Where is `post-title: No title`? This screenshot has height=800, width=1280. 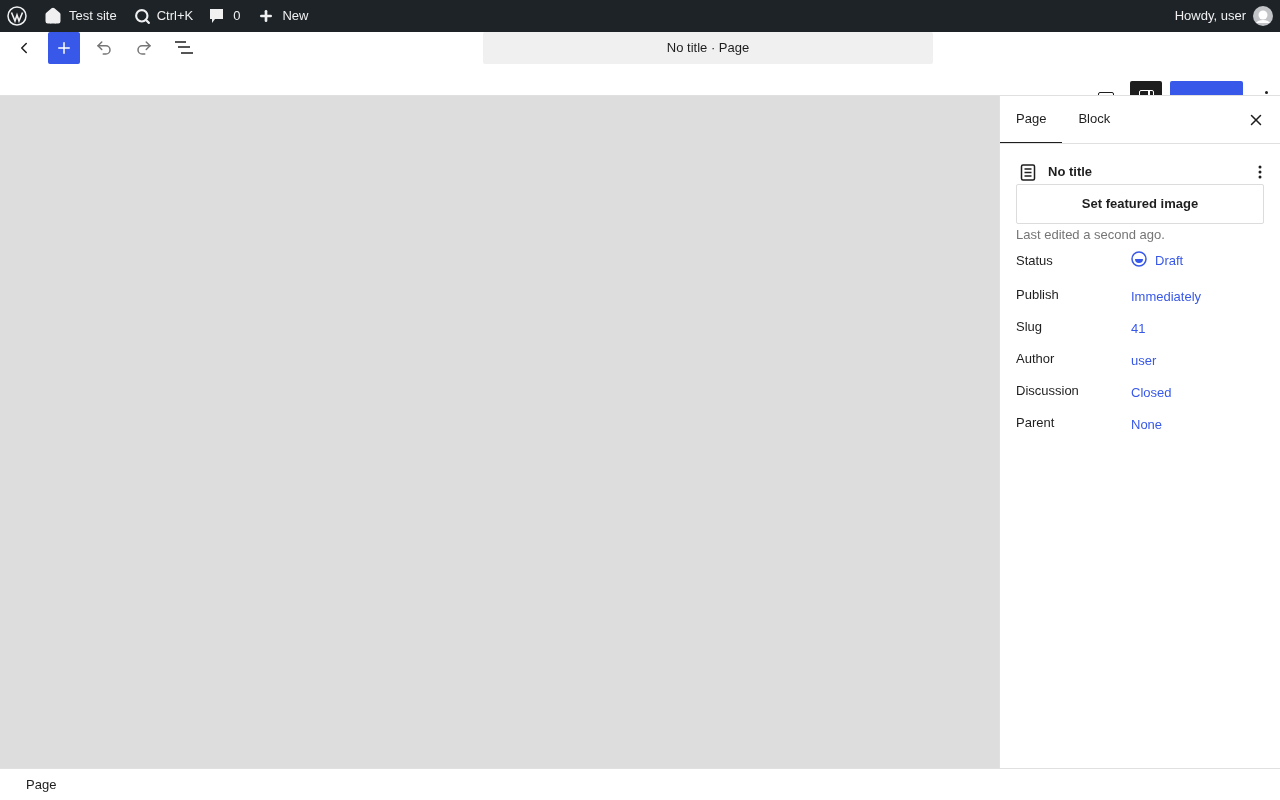
post-title: No title is located at coordinates (1070, 172).